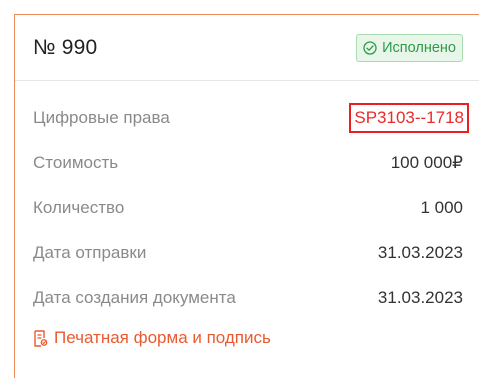 The height and width of the screenshot is (378, 479). Describe the element at coordinates (76, 162) in the screenshot. I see `detail-label: Стоимость` at that location.